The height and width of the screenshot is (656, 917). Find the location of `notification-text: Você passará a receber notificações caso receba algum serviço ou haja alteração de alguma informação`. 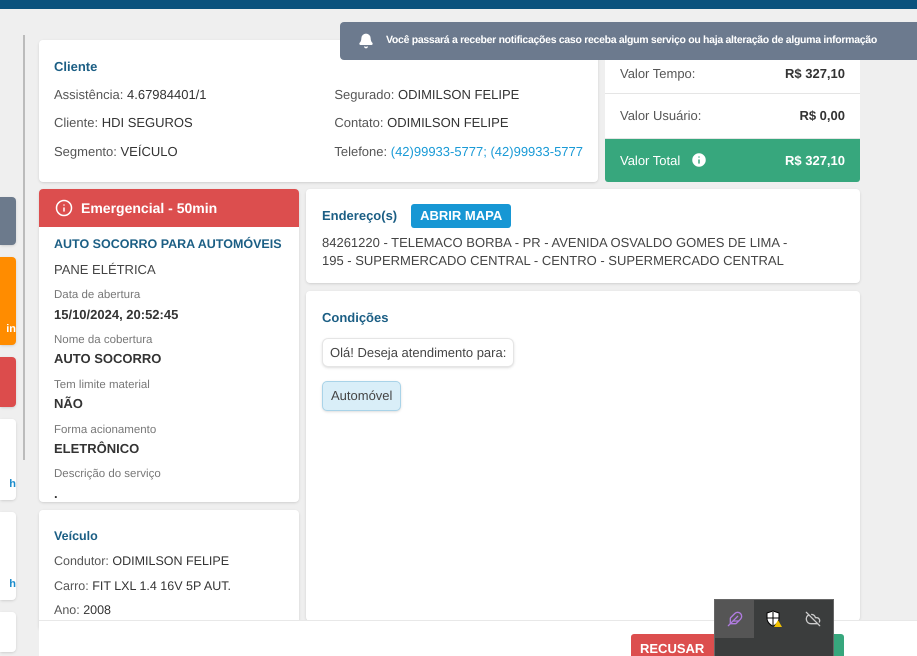

notification-text: Você passará a receber notificações caso receba algum serviço ou haja alteração de alguma informação is located at coordinates (631, 40).